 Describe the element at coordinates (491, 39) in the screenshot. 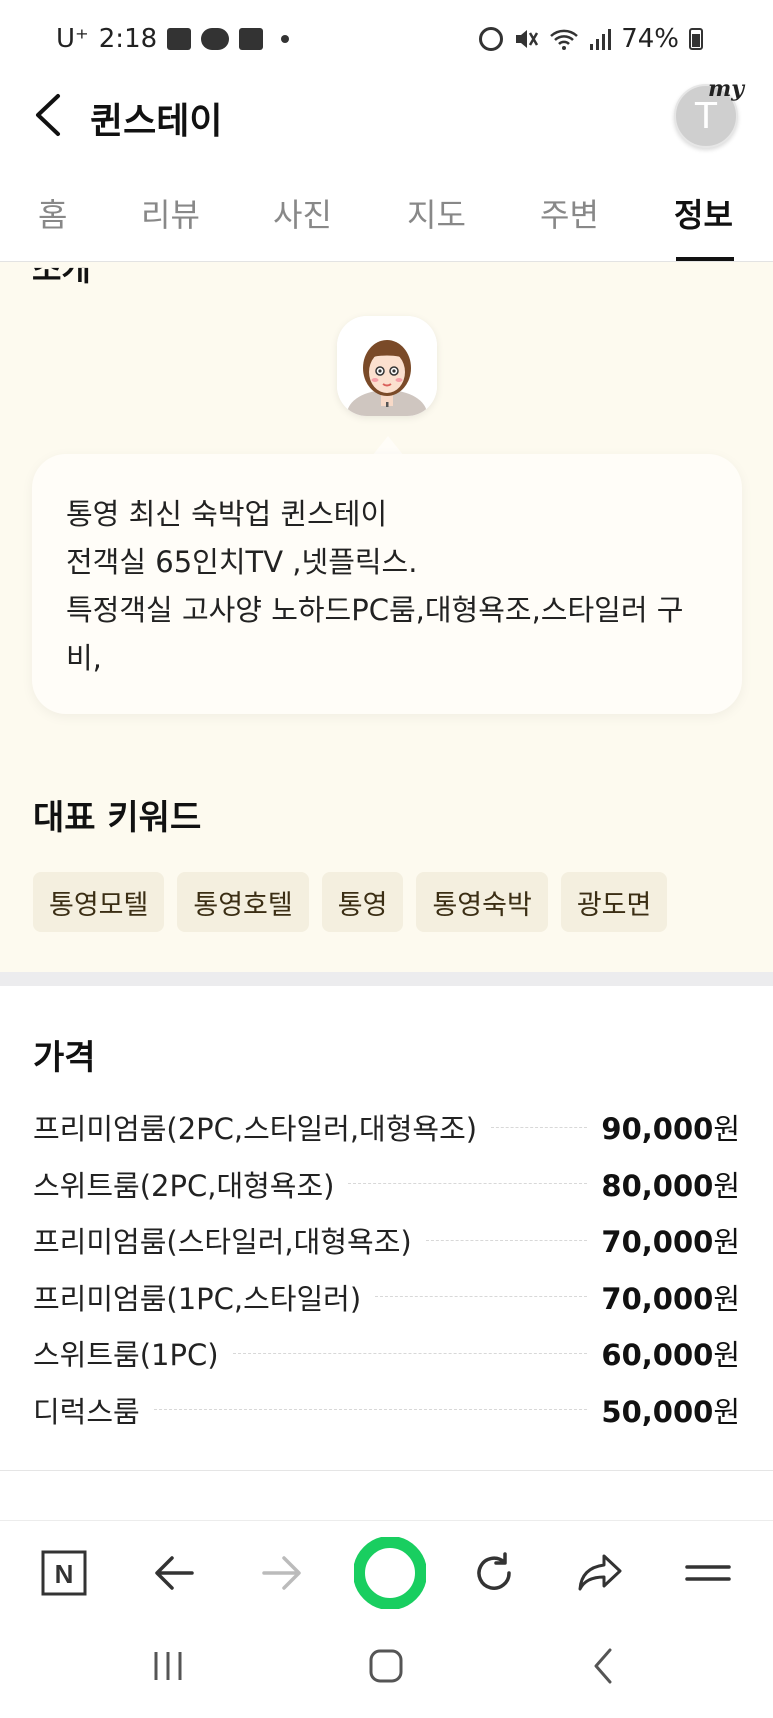

I see `alarm-icon` at that location.